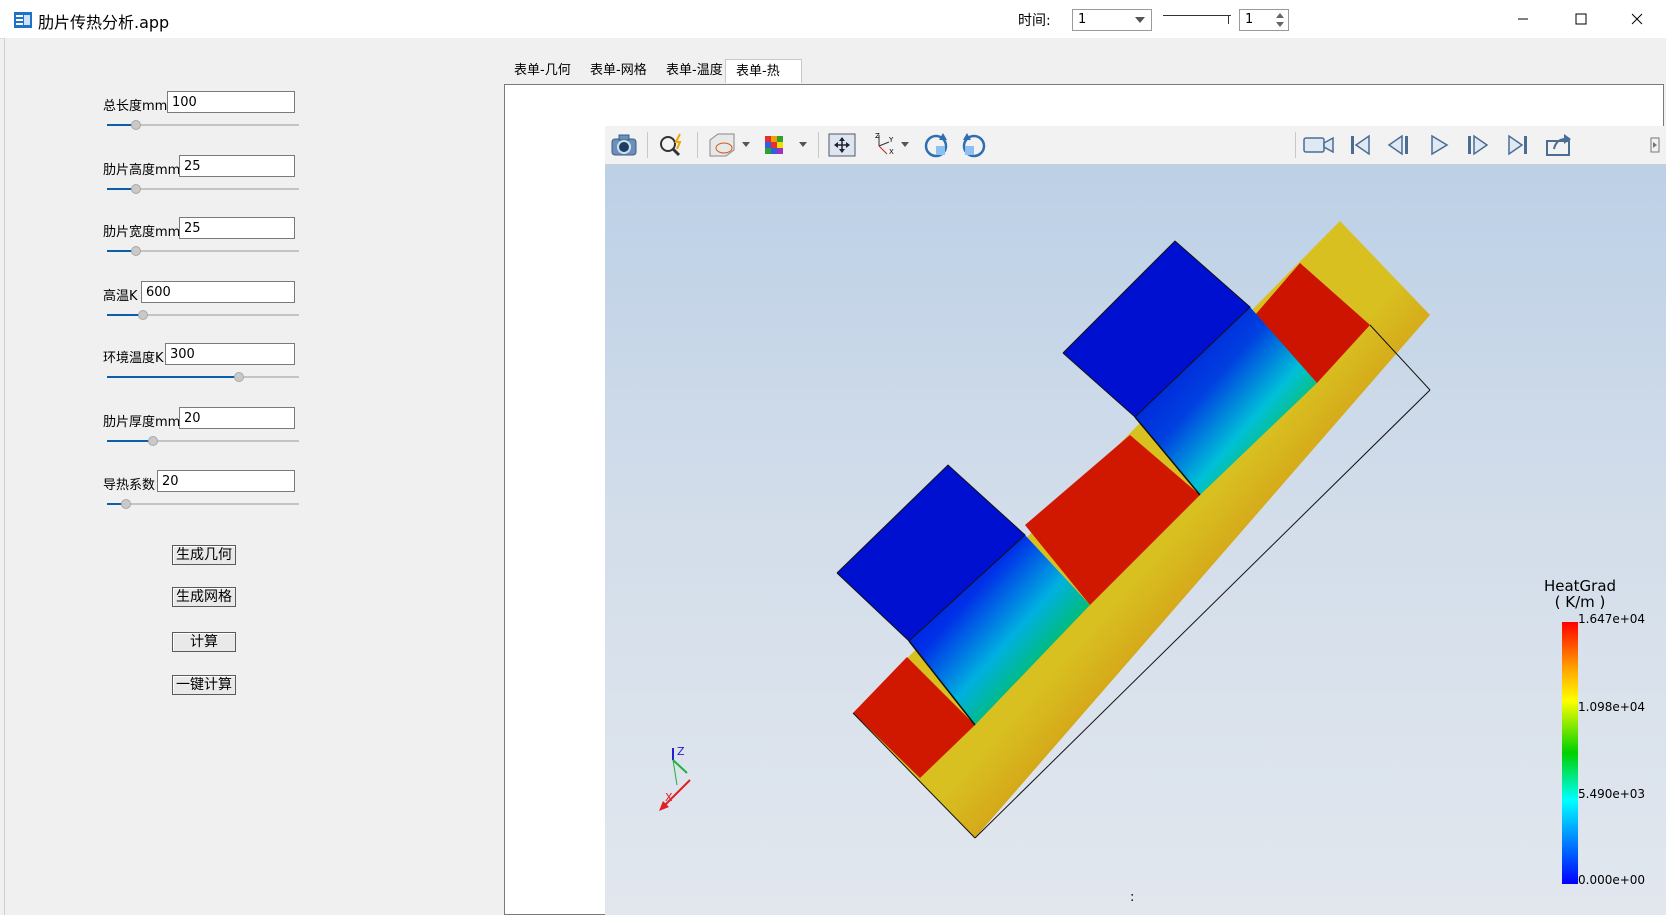 The height and width of the screenshot is (915, 1666). What do you see at coordinates (204, 642) in the screenshot?
I see `compute-button: 计算` at bounding box center [204, 642].